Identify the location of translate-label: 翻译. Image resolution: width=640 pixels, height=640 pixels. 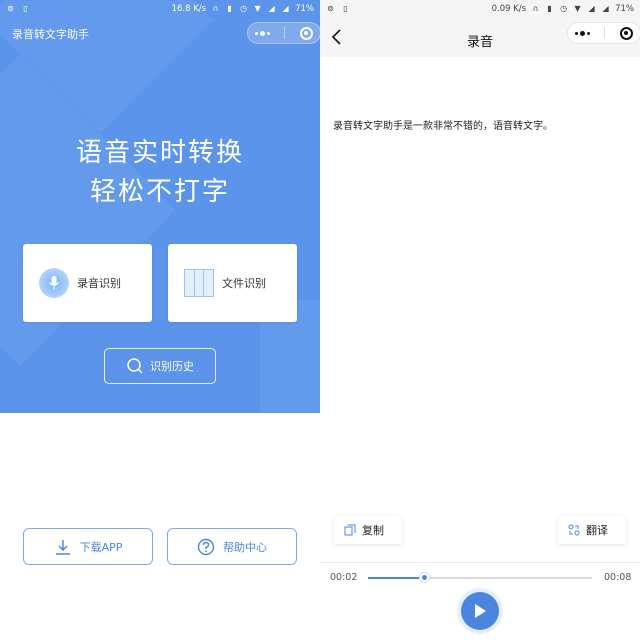
(597, 530).